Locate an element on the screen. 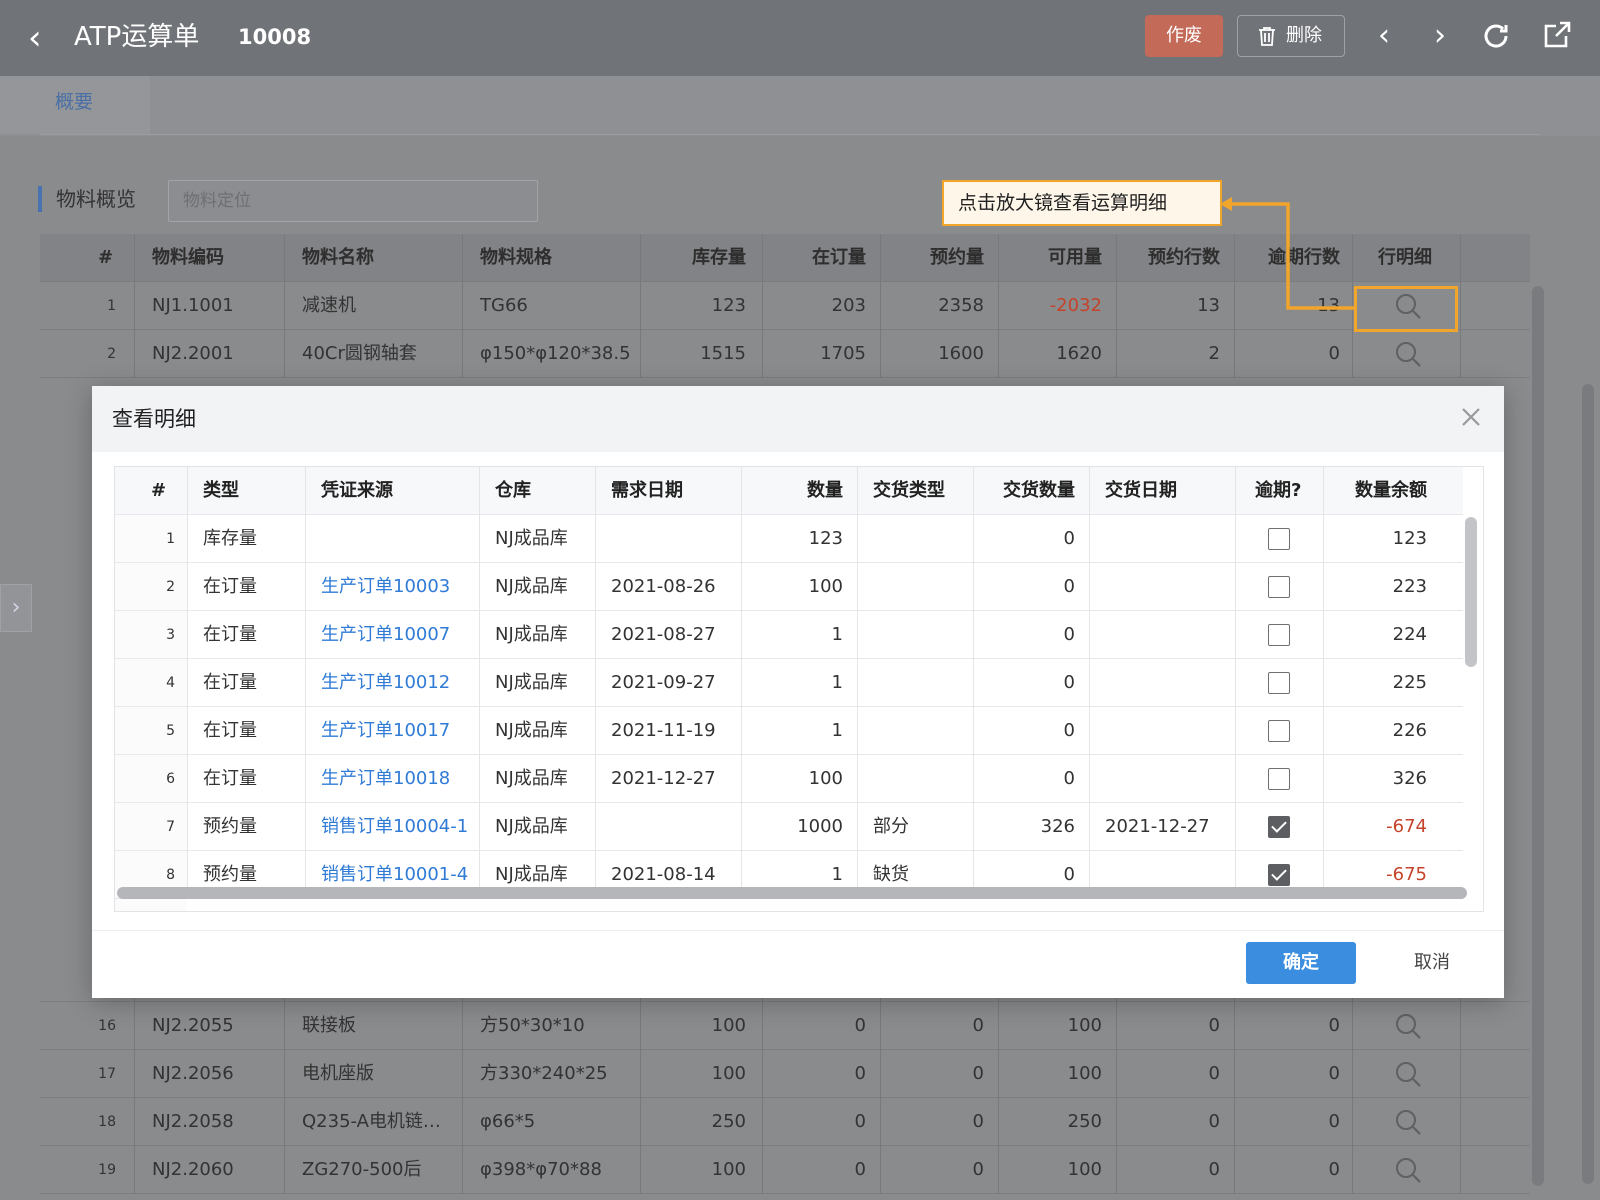 The image size is (1600, 1200). detail-row: 1 库存量 NJ成品库 123 0 123 is located at coordinates (789, 539).